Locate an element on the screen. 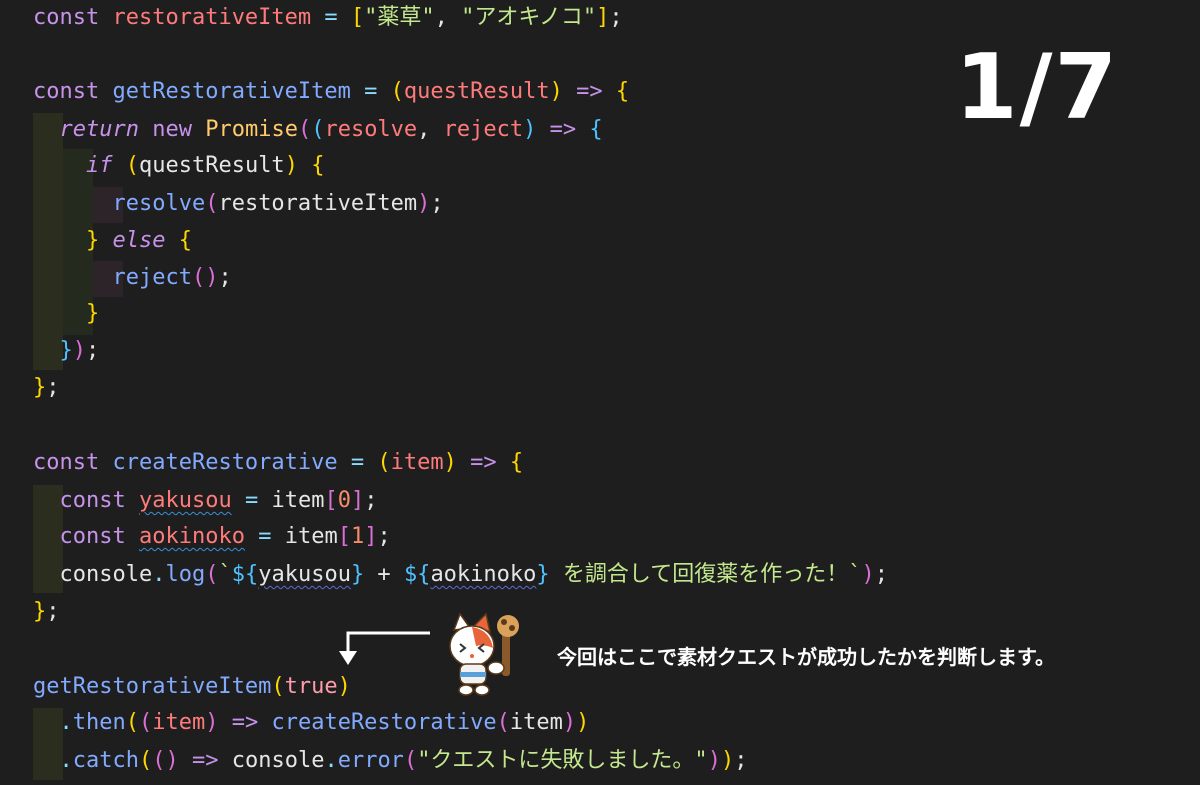  code-line-13: const createRestorative = (item) => { is located at coordinates (278, 463).